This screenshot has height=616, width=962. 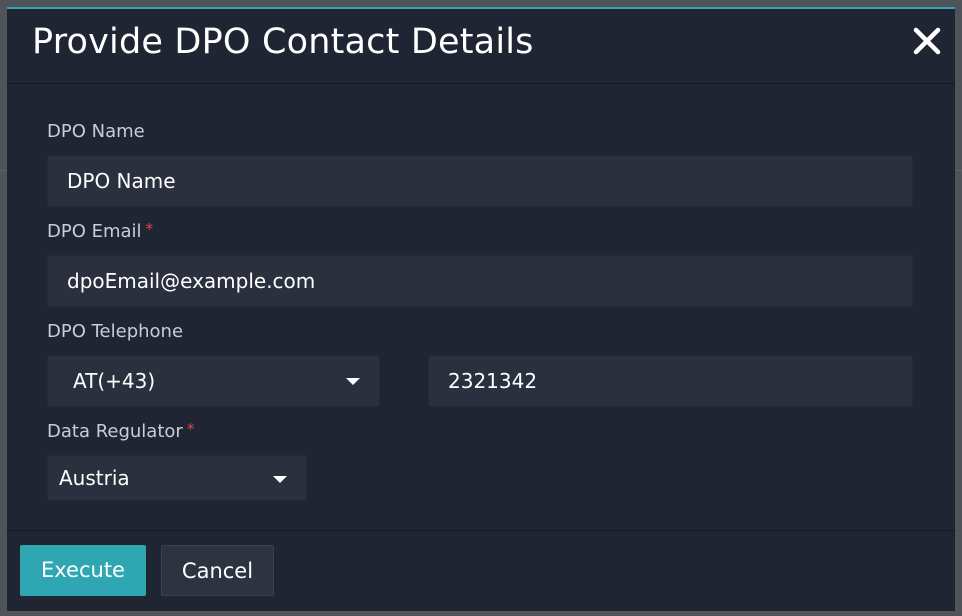 What do you see at coordinates (83, 570) in the screenshot?
I see `execute-button: Execute` at bounding box center [83, 570].